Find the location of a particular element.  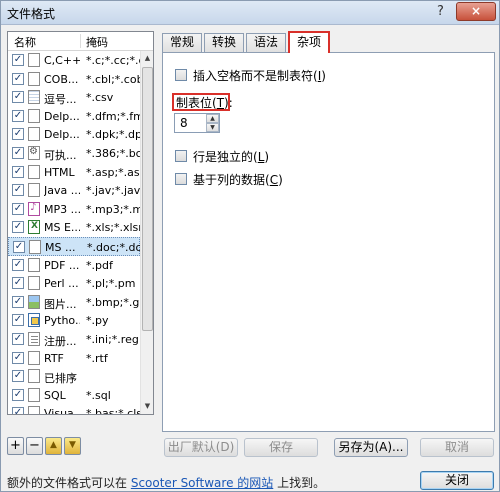

insert-spaces-label: 插入空格而不是制表符(I) is located at coordinates (259, 75).